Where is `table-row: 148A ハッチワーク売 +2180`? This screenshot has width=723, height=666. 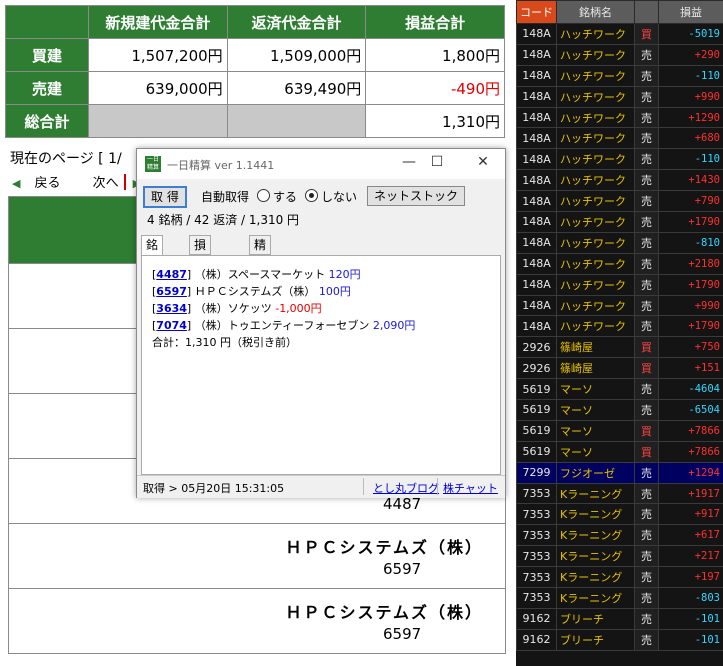
table-row: 148A ハッチワーク売 +2180 is located at coordinates (619, 263).